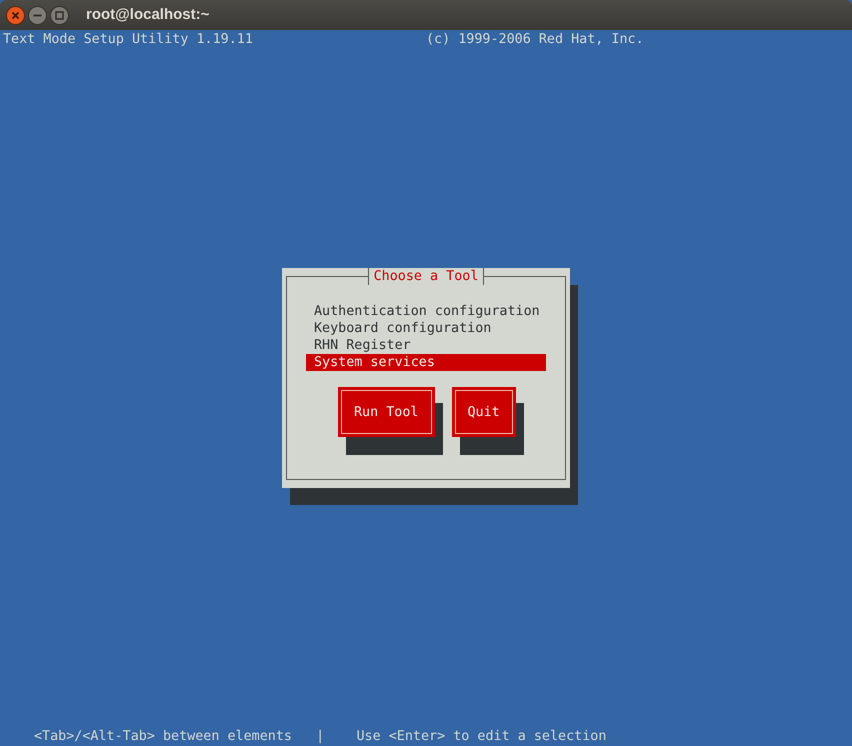 This screenshot has width=852, height=746. I want to click on window-title: root@localhost:~, so click(148, 14).